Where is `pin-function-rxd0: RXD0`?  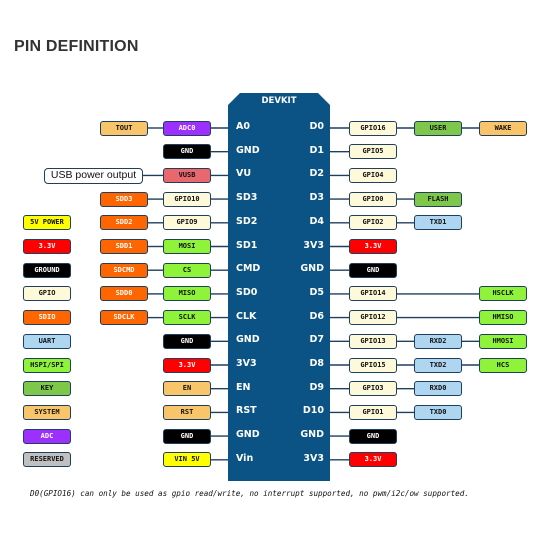 pin-function-rxd0: RXD0 is located at coordinates (438, 389).